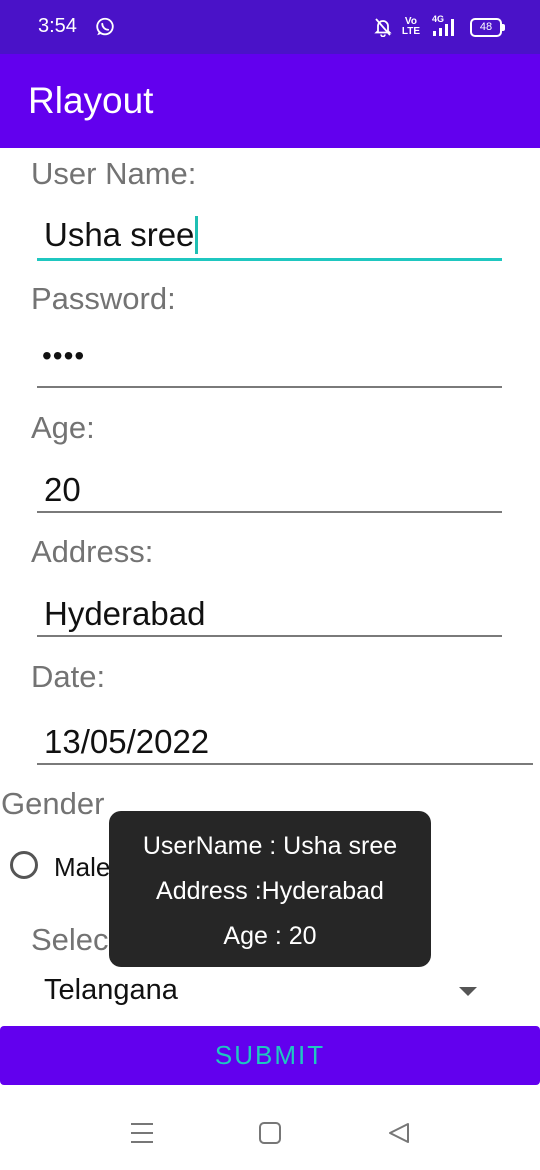  Describe the element at coordinates (269, 636) in the screenshot. I see `address-underline` at that location.